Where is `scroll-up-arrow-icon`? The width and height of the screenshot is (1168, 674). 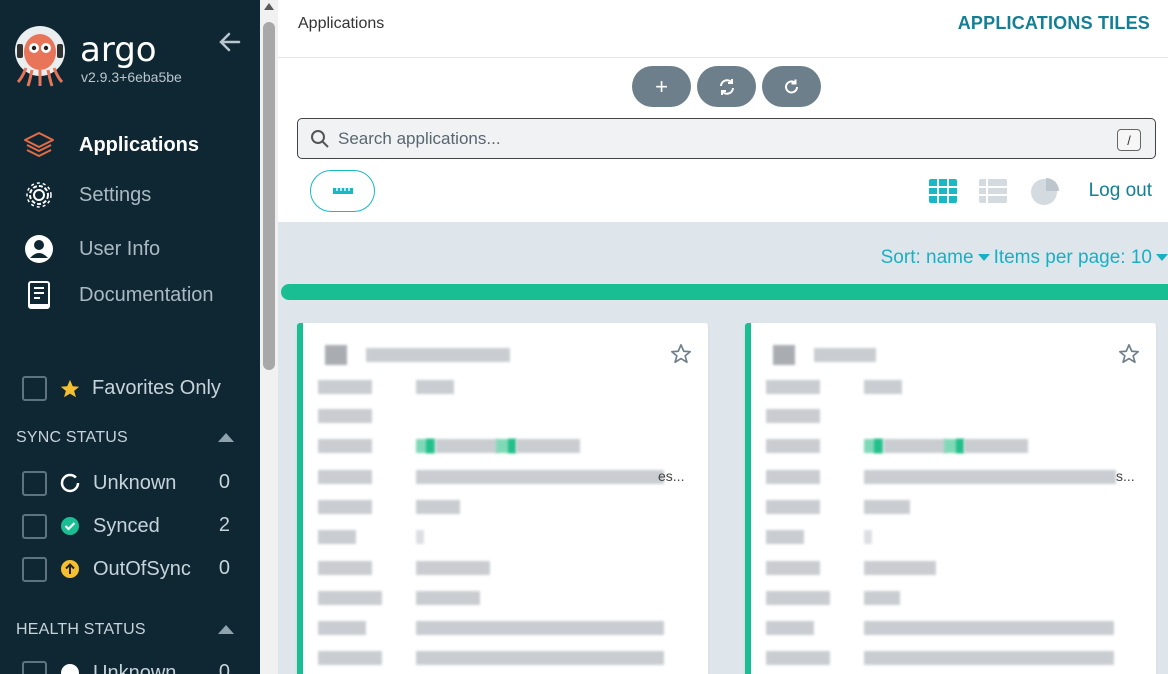
scroll-up-arrow-icon is located at coordinates (269, 6).